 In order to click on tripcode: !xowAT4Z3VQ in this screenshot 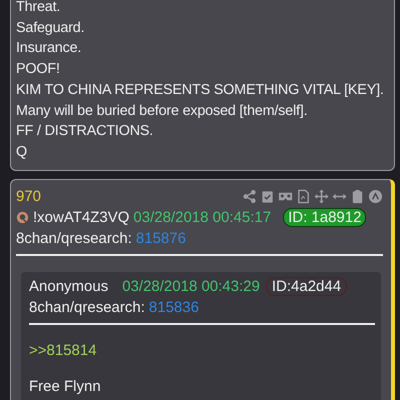, I will do `click(81, 218)`.